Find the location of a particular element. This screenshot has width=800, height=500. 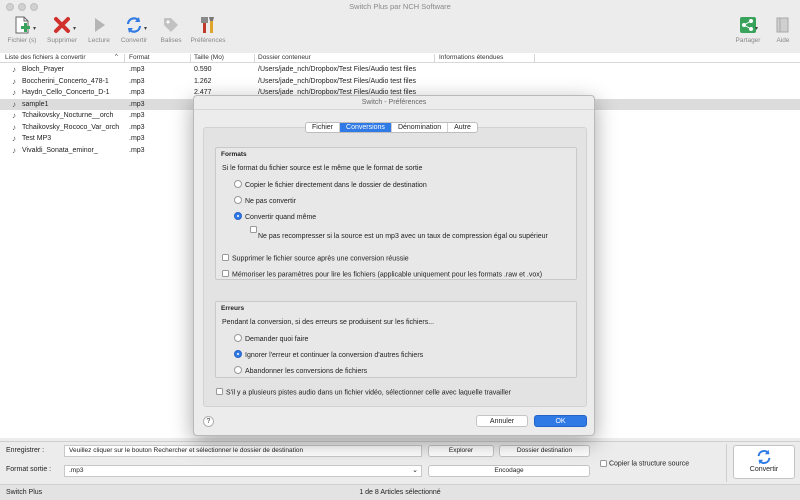

play-icon is located at coordinates (100, 25).